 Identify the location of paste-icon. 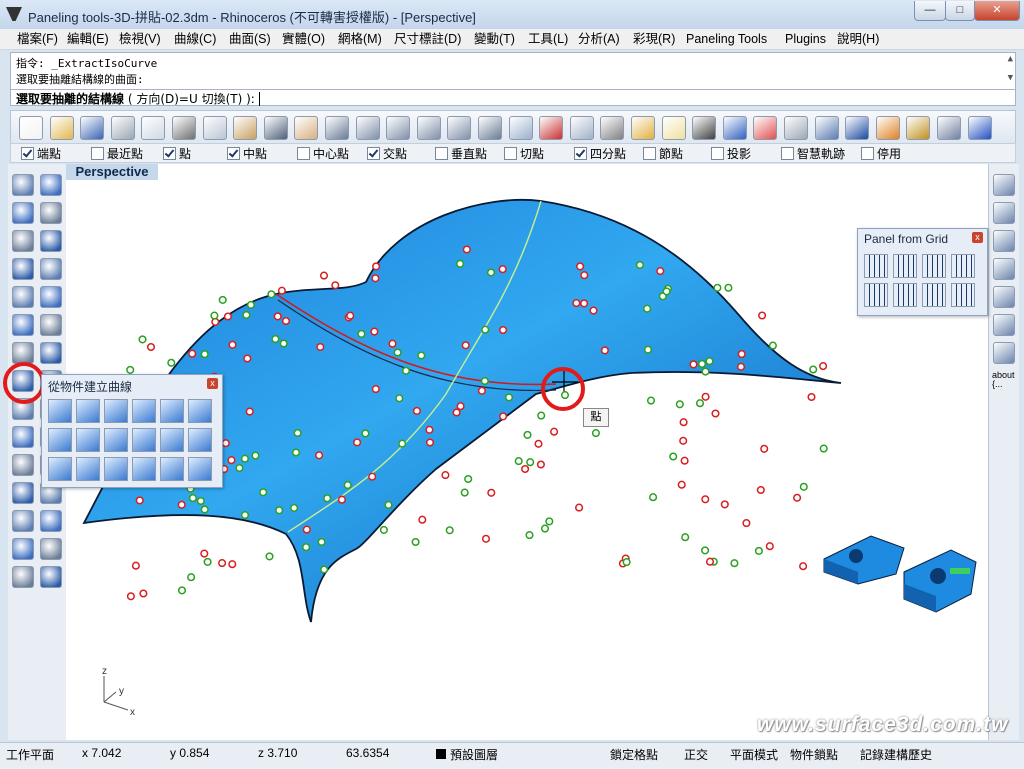
(245, 128).